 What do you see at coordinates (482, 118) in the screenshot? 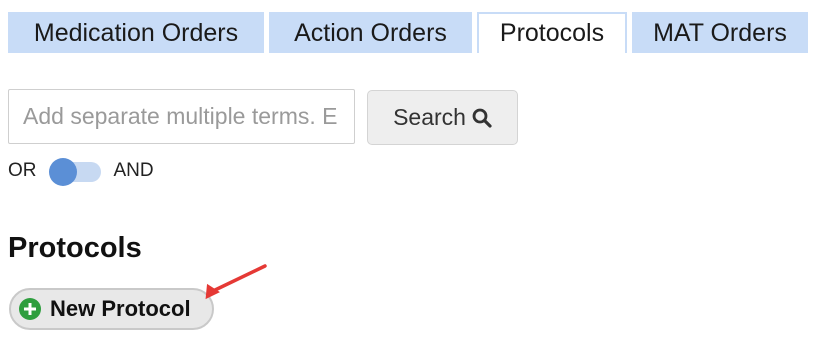
I see `search-icon` at bounding box center [482, 118].